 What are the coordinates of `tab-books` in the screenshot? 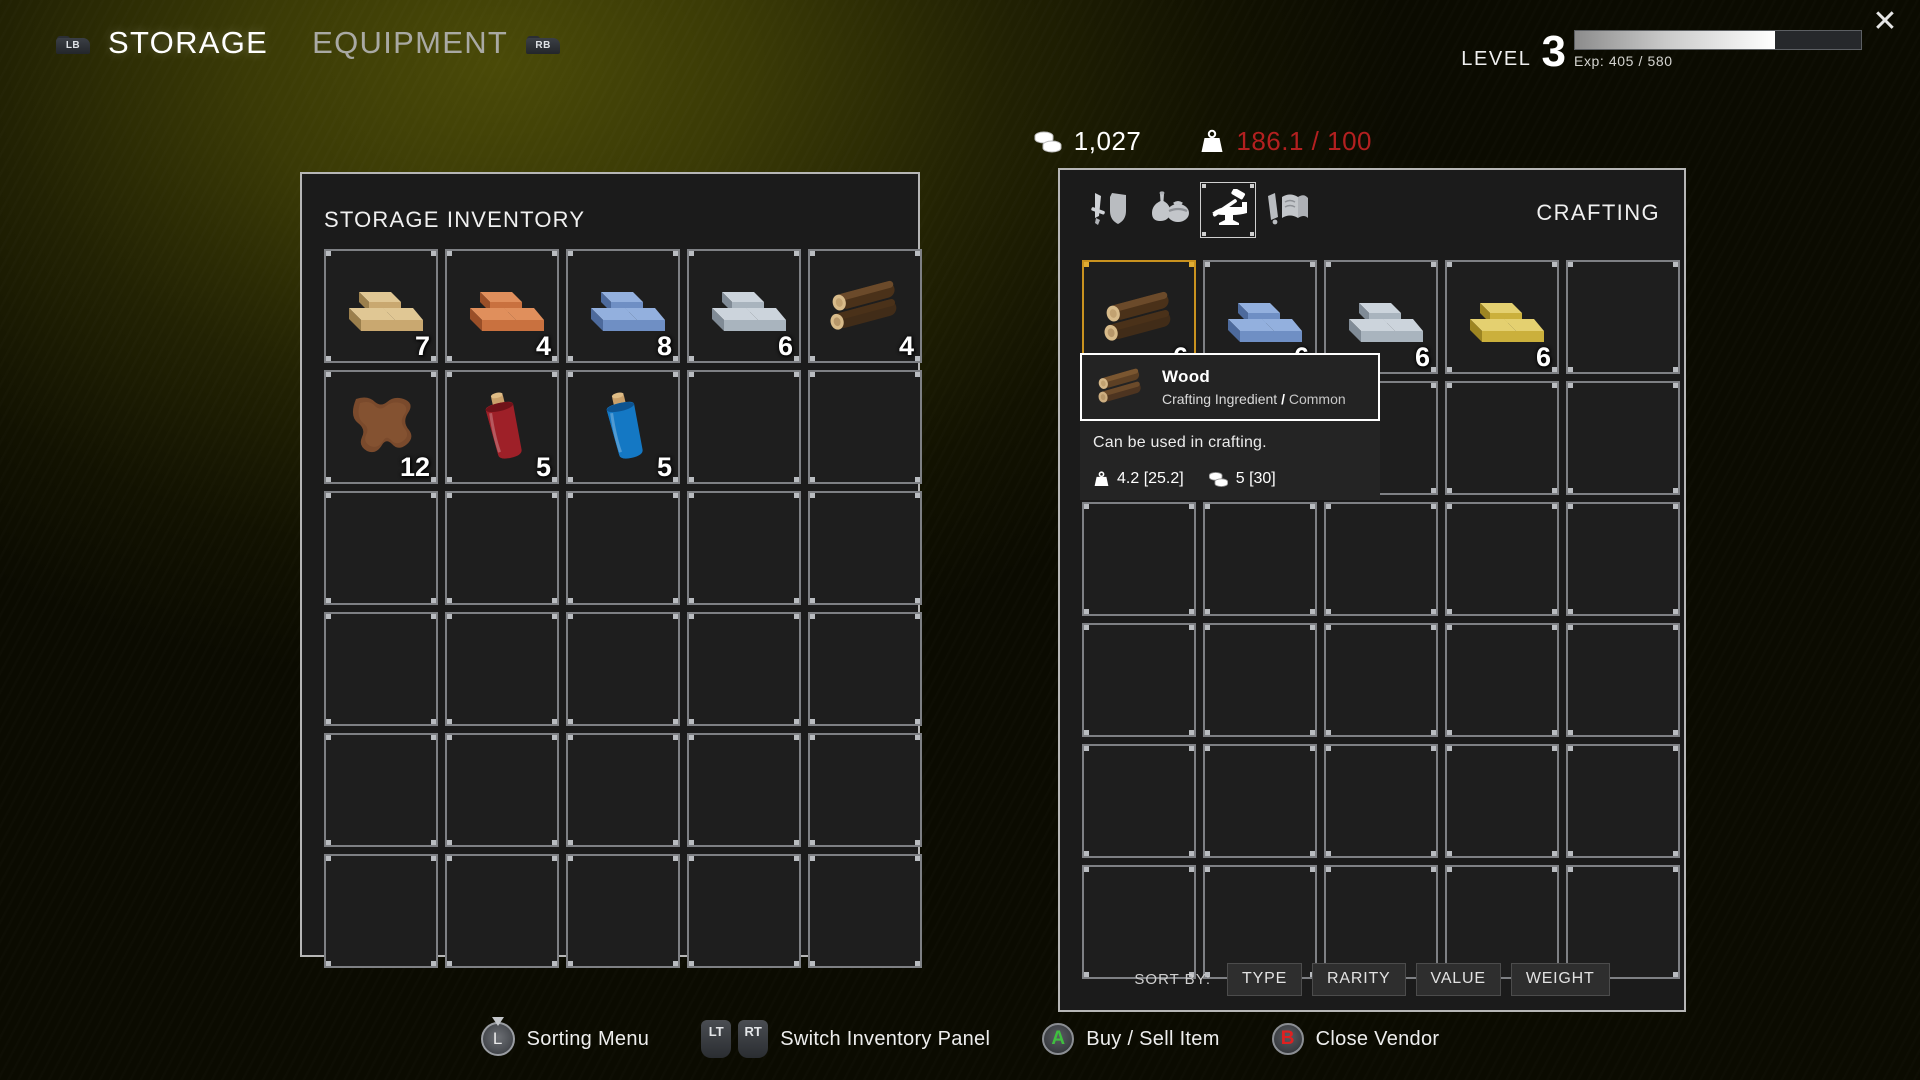 It's located at (1287, 210).